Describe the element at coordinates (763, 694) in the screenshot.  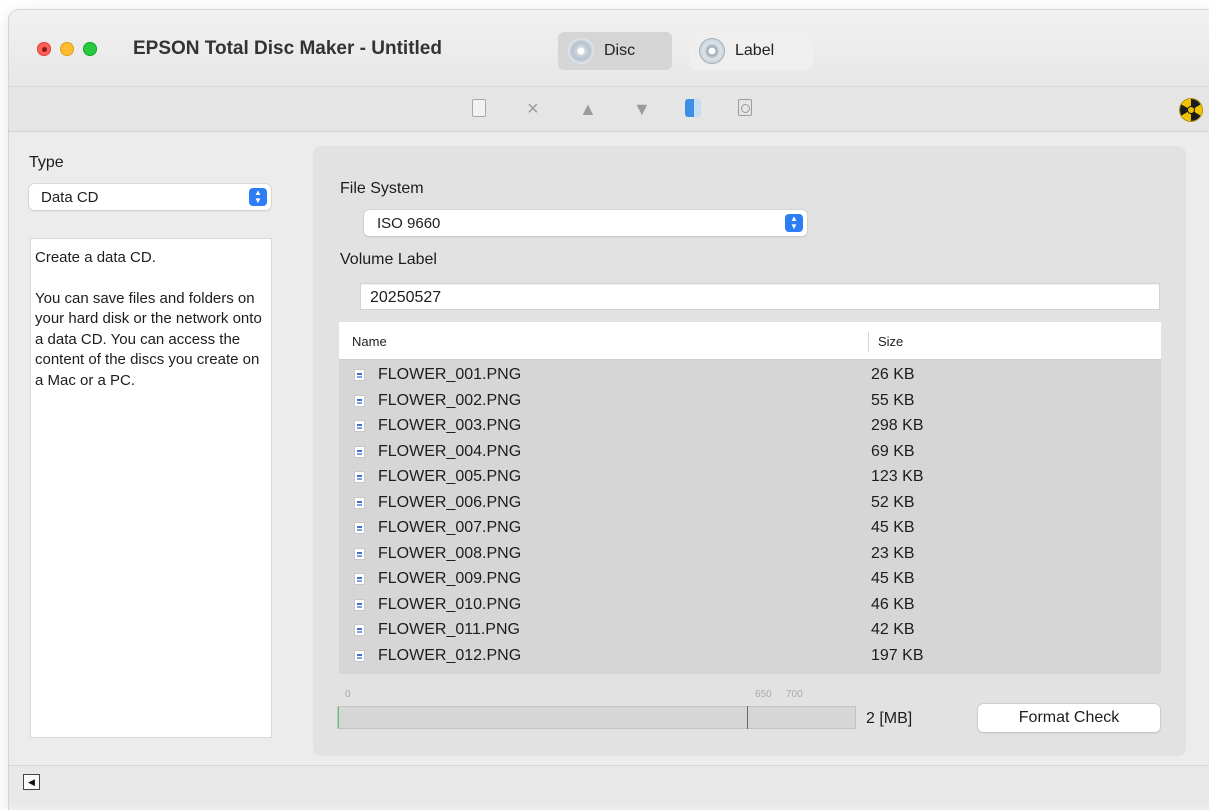
I see `capacity-tick-650: 650` at that location.